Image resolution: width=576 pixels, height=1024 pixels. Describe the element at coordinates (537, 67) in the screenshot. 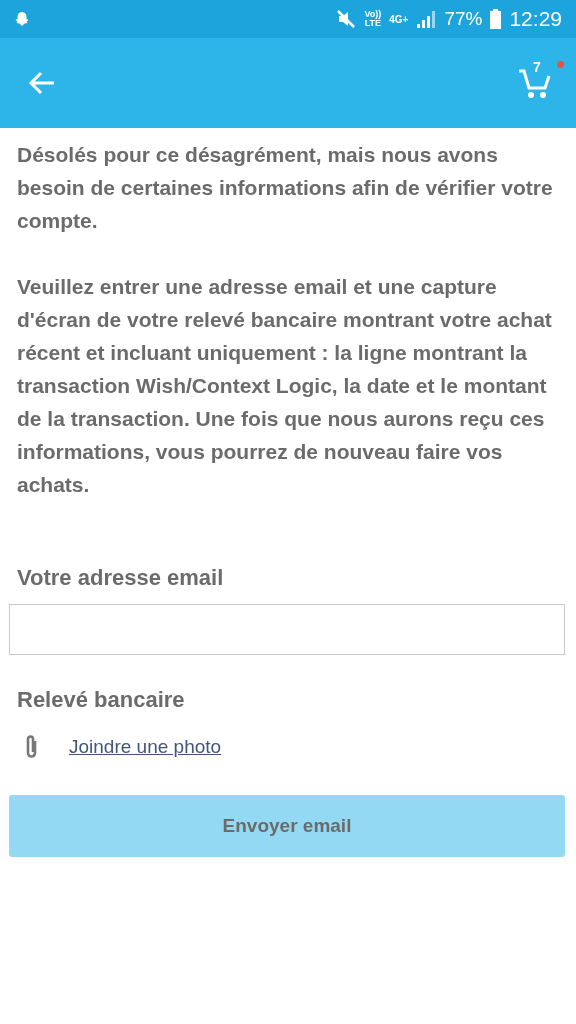

I see `cart-count: 7` at that location.